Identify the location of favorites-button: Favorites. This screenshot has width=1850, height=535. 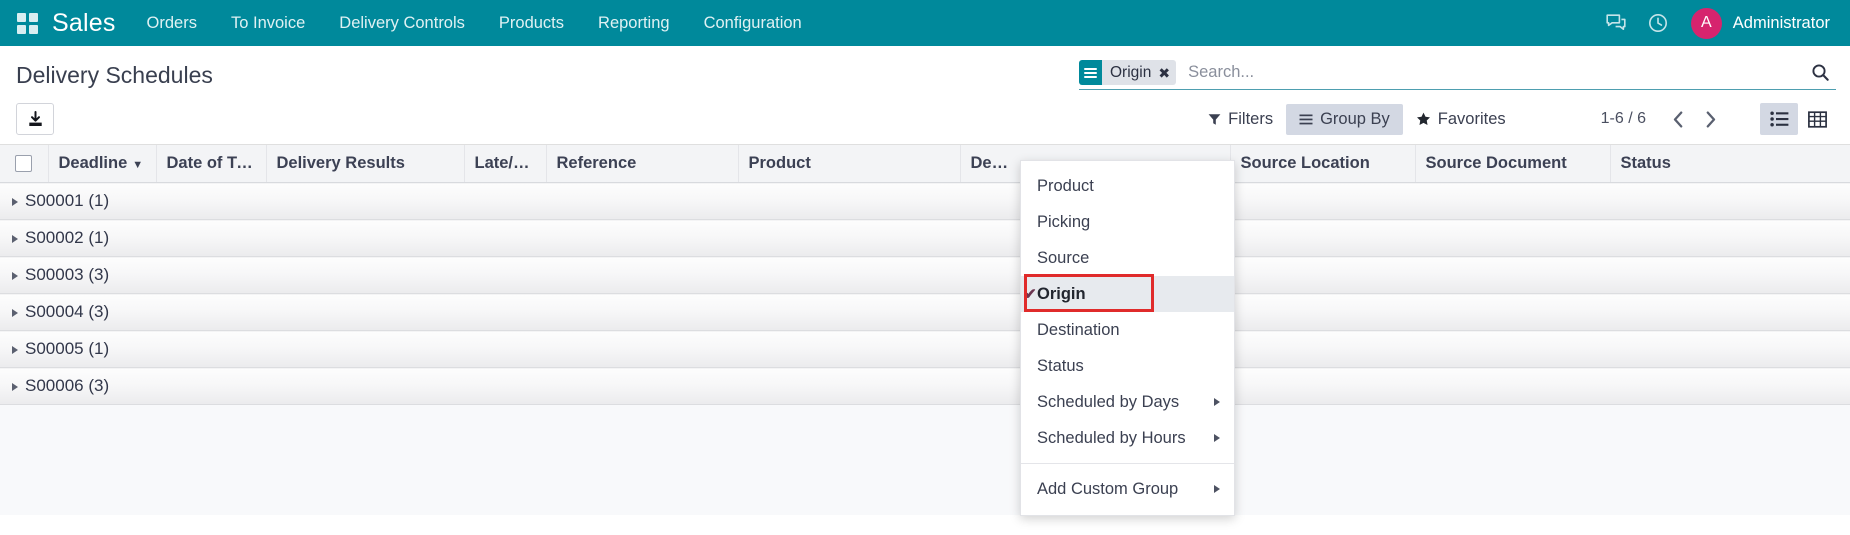
(1461, 119).